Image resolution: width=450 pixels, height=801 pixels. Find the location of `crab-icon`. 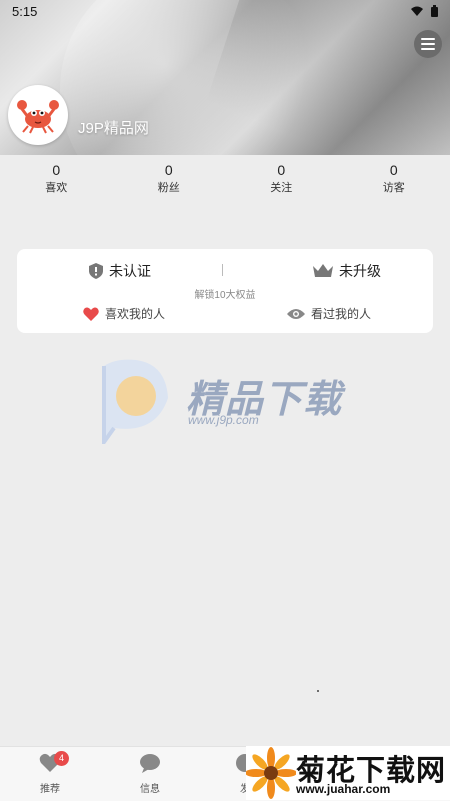

crab-icon is located at coordinates (38, 115).